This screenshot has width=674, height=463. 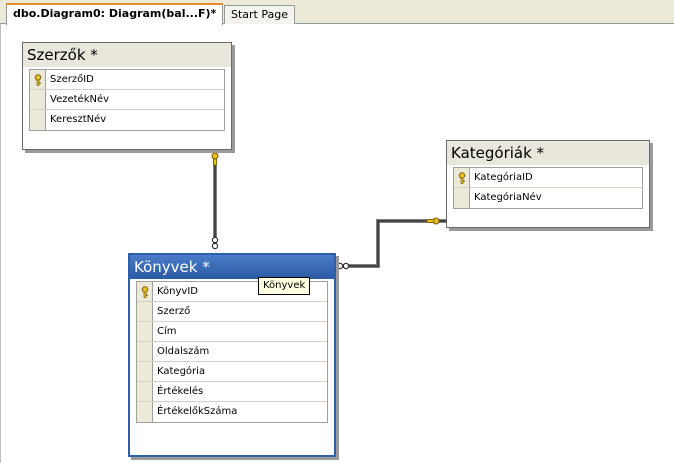 I want to click on column-grid: KategóriaID KategóriaNév, so click(x=548, y=188).